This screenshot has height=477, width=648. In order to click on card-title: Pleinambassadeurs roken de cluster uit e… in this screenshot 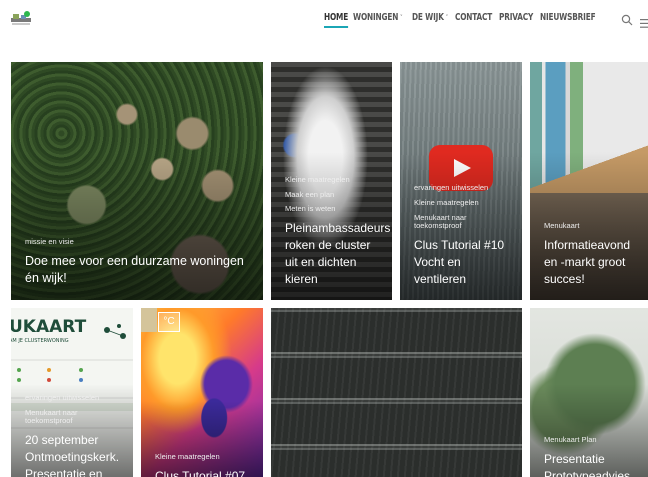, I will do `click(337, 254)`.